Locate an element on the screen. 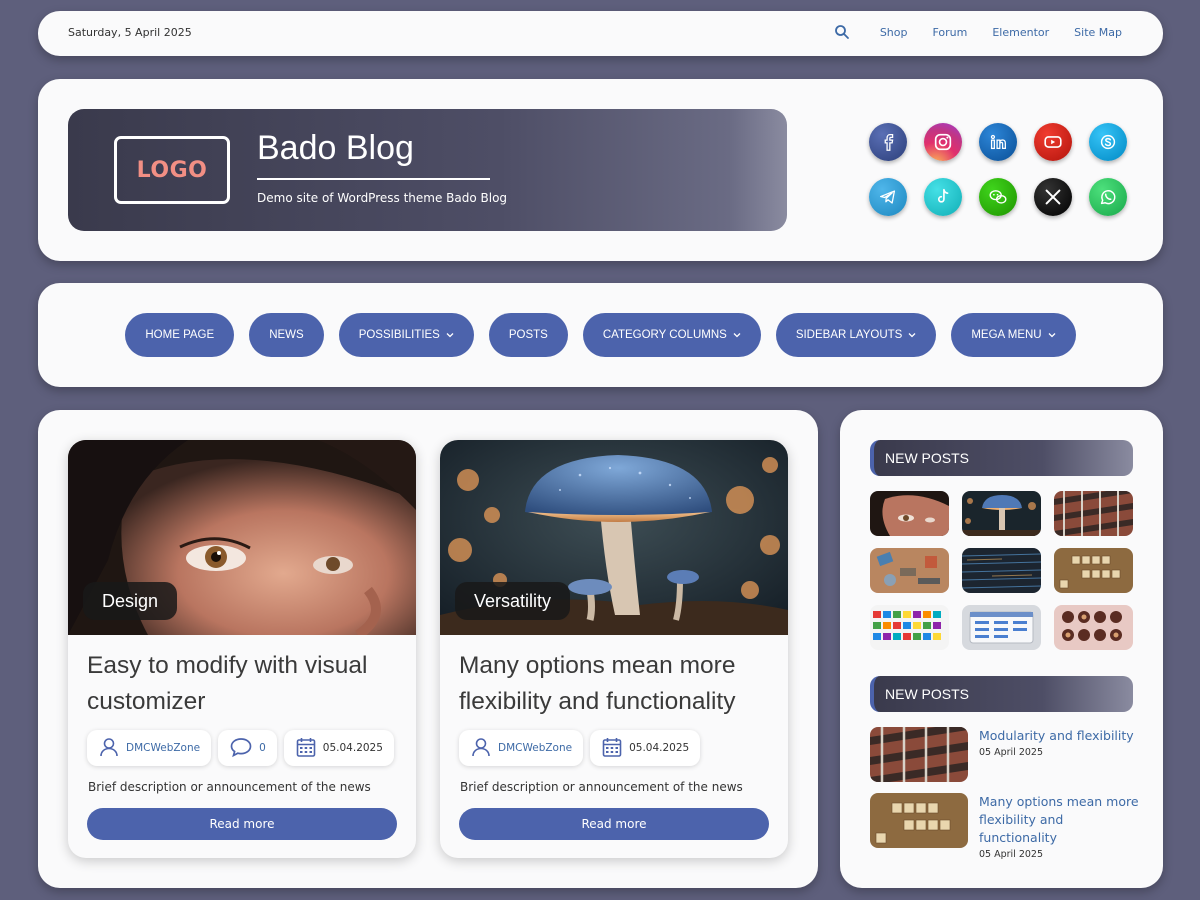  nav-category-columns: CATEGORY COLUMNS is located at coordinates (671, 335).